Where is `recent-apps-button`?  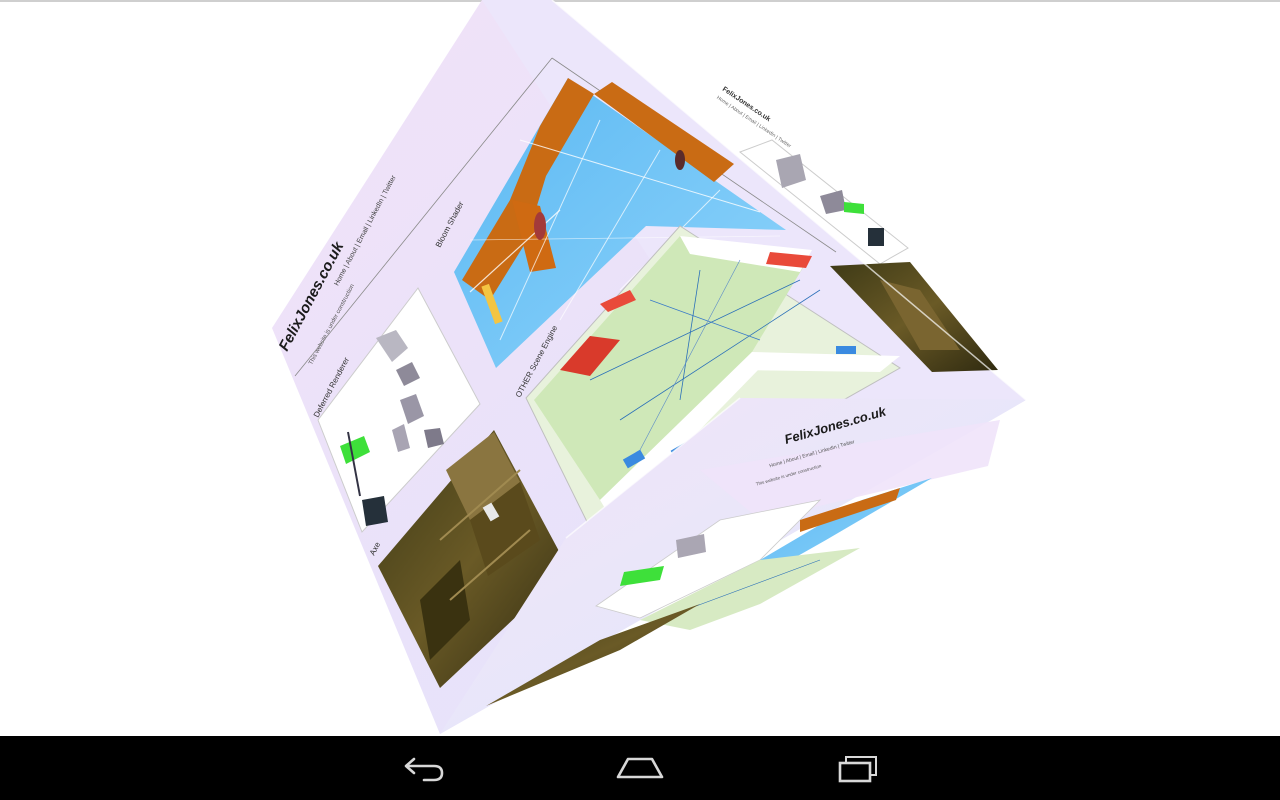
recent-apps-button is located at coordinates (858, 768).